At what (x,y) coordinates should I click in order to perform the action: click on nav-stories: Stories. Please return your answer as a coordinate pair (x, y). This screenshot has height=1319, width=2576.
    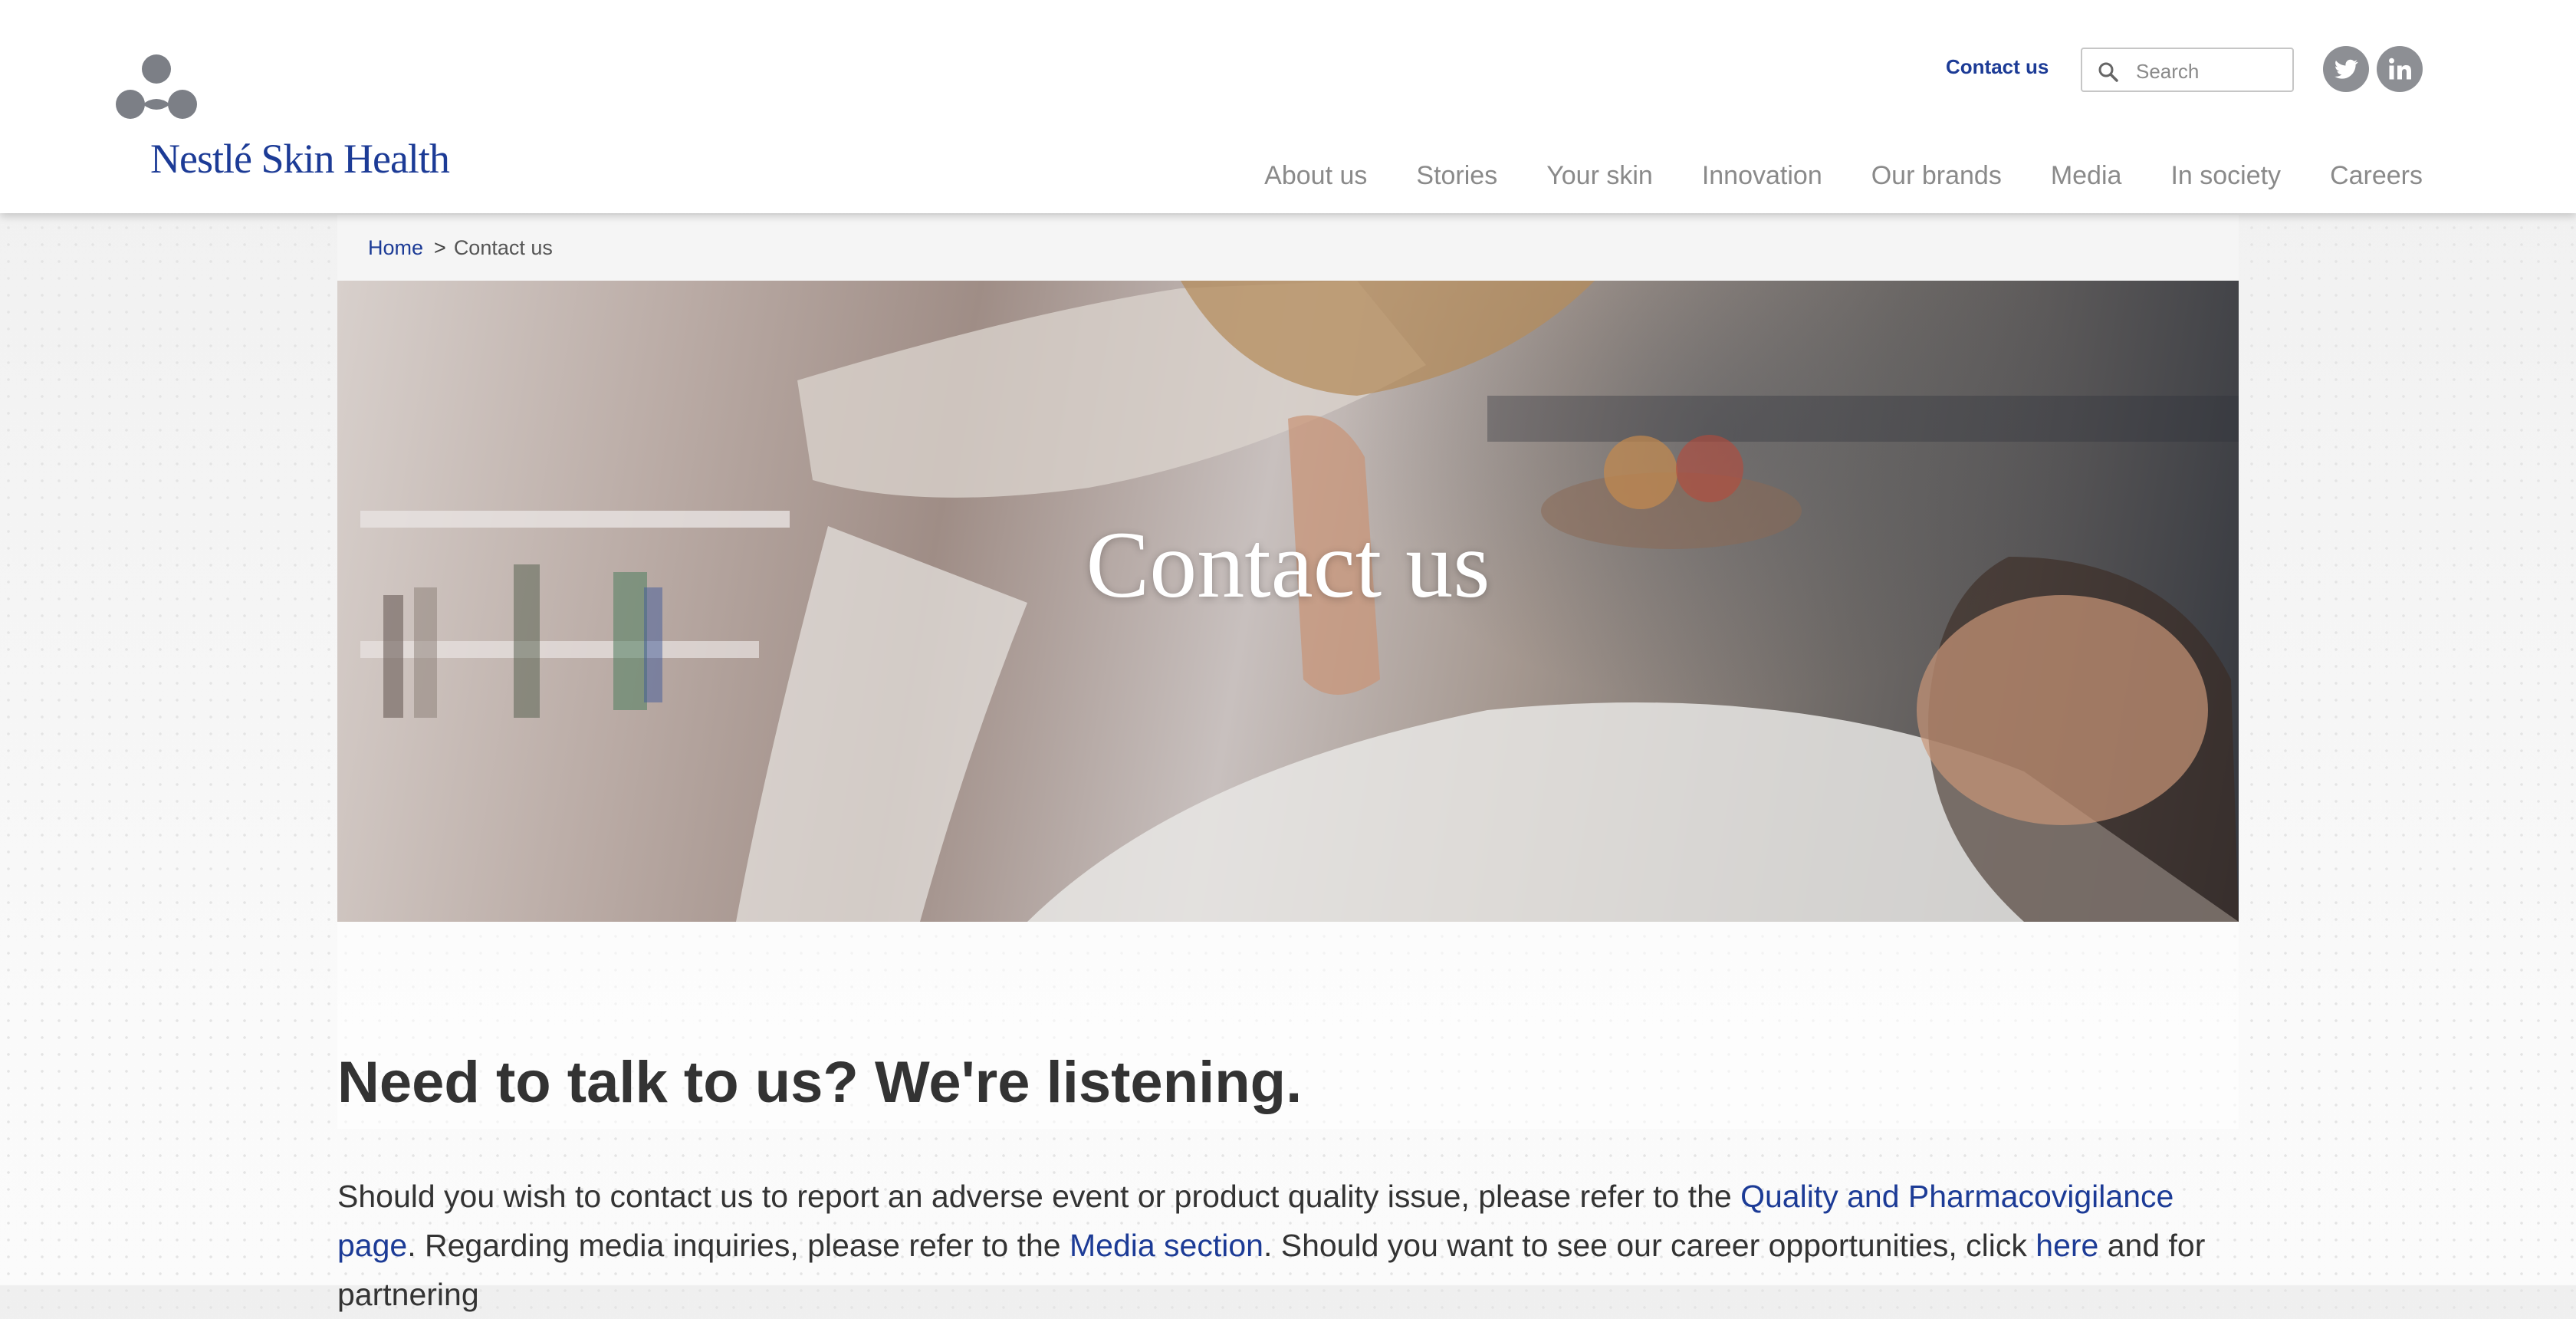
    Looking at the image, I should click on (1457, 176).